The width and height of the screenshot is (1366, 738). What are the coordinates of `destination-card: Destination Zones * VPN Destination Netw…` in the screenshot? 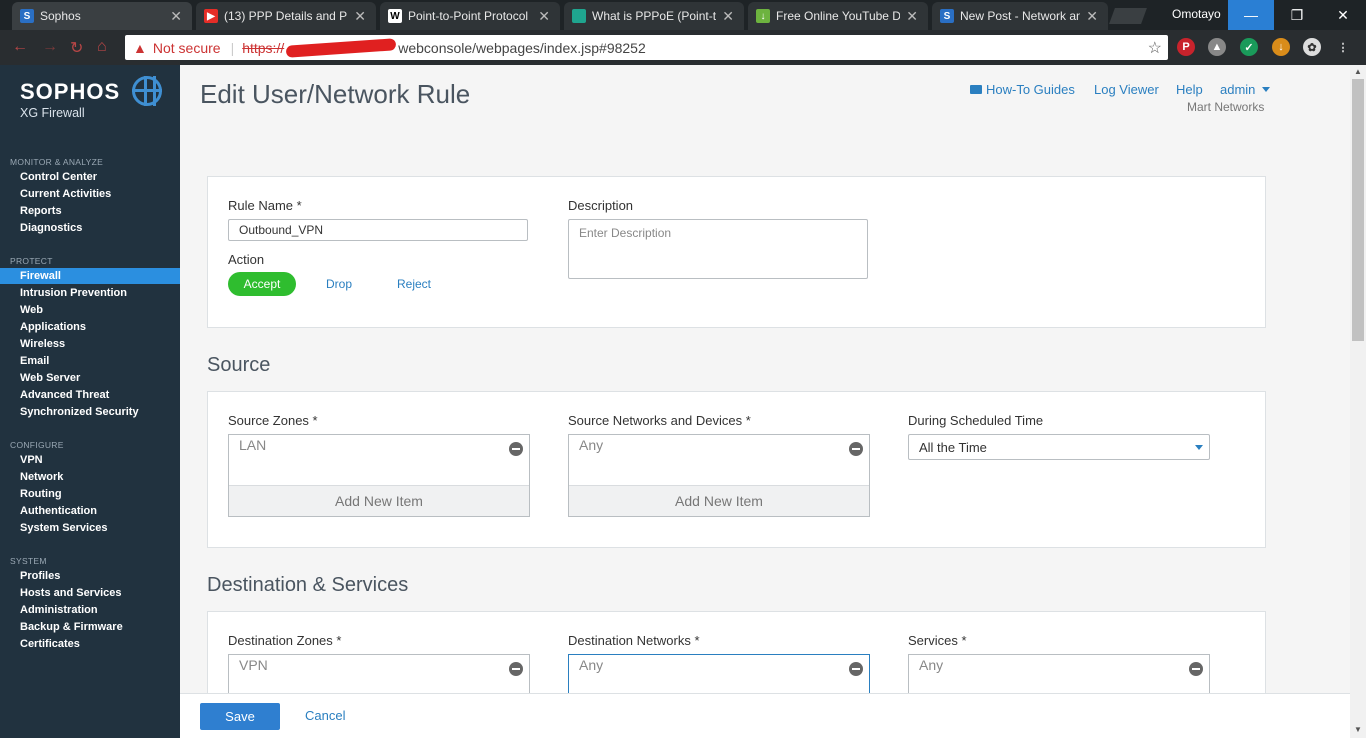 It's located at (736, 656).